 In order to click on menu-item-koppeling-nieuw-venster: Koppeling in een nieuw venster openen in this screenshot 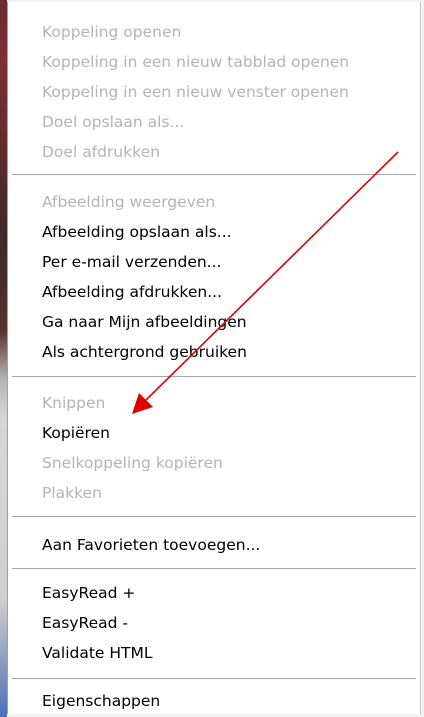, I will do `click(195, 92)`.